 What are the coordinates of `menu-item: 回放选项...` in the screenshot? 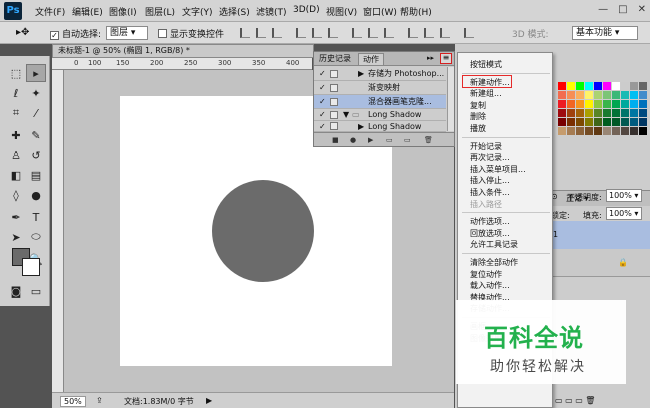 It's located at (490, 233).